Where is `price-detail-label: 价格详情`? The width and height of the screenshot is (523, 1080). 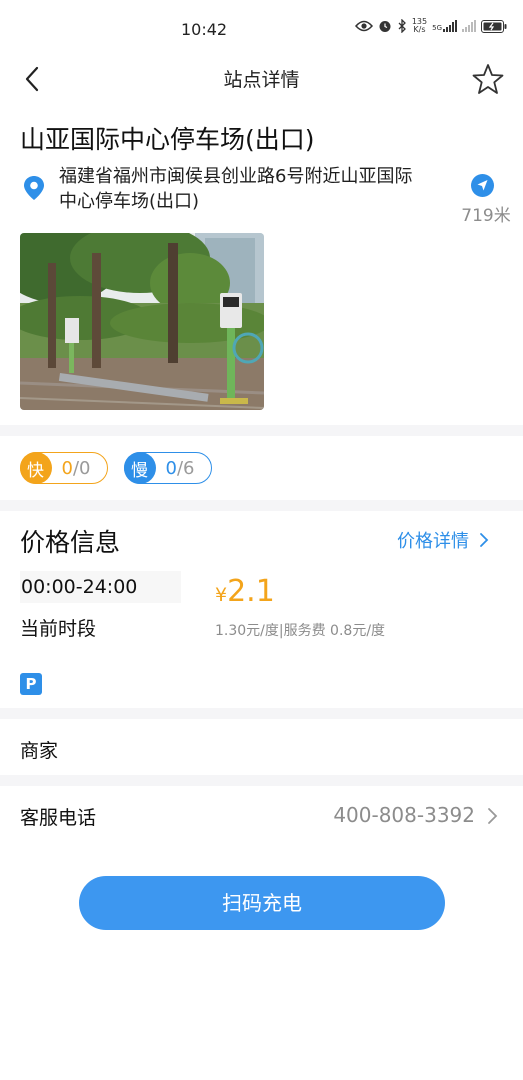
price-detail-label: 价格详情 is located at coordinates (433, 541).